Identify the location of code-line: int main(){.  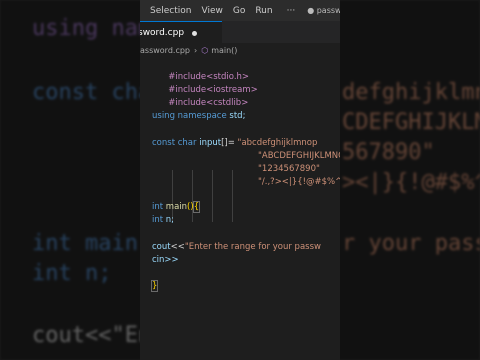
(176, 207).